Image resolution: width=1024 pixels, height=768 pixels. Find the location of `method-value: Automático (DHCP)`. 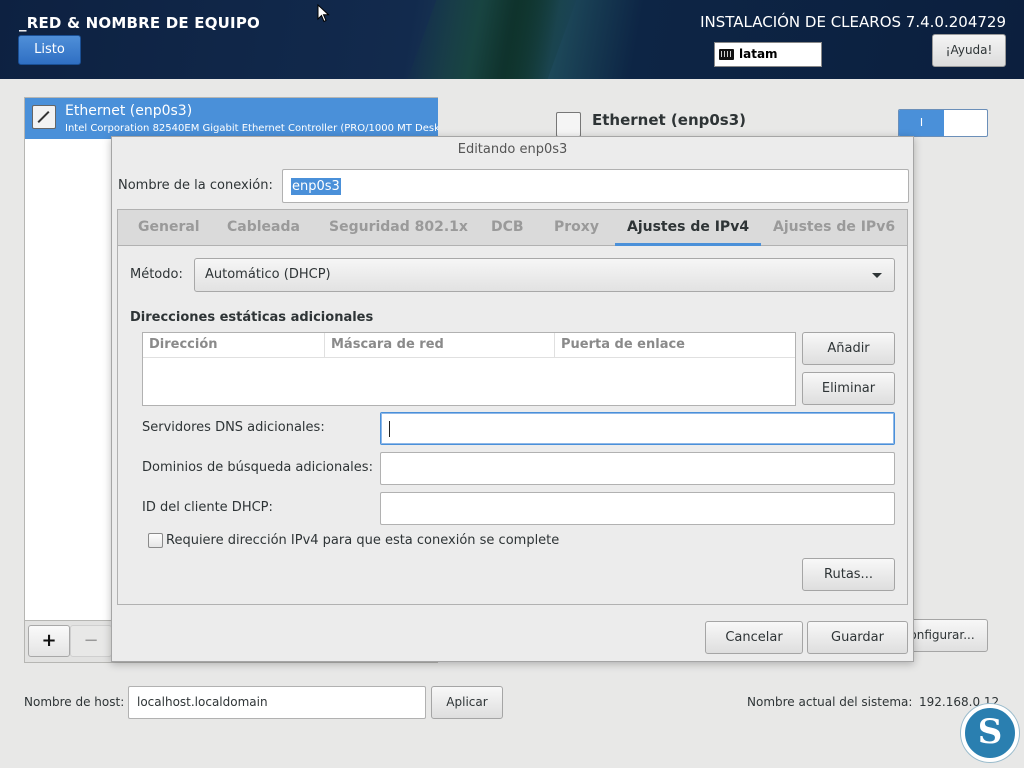

method-value: Automático (DHCP) is located at coordinates (268, 274).